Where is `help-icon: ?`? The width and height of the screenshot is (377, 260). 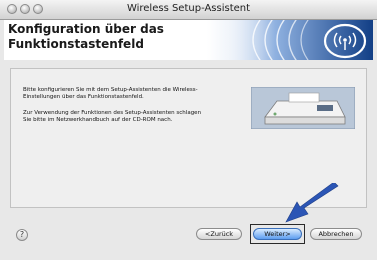
help-icon: ? is located at coordinates (22, 234).